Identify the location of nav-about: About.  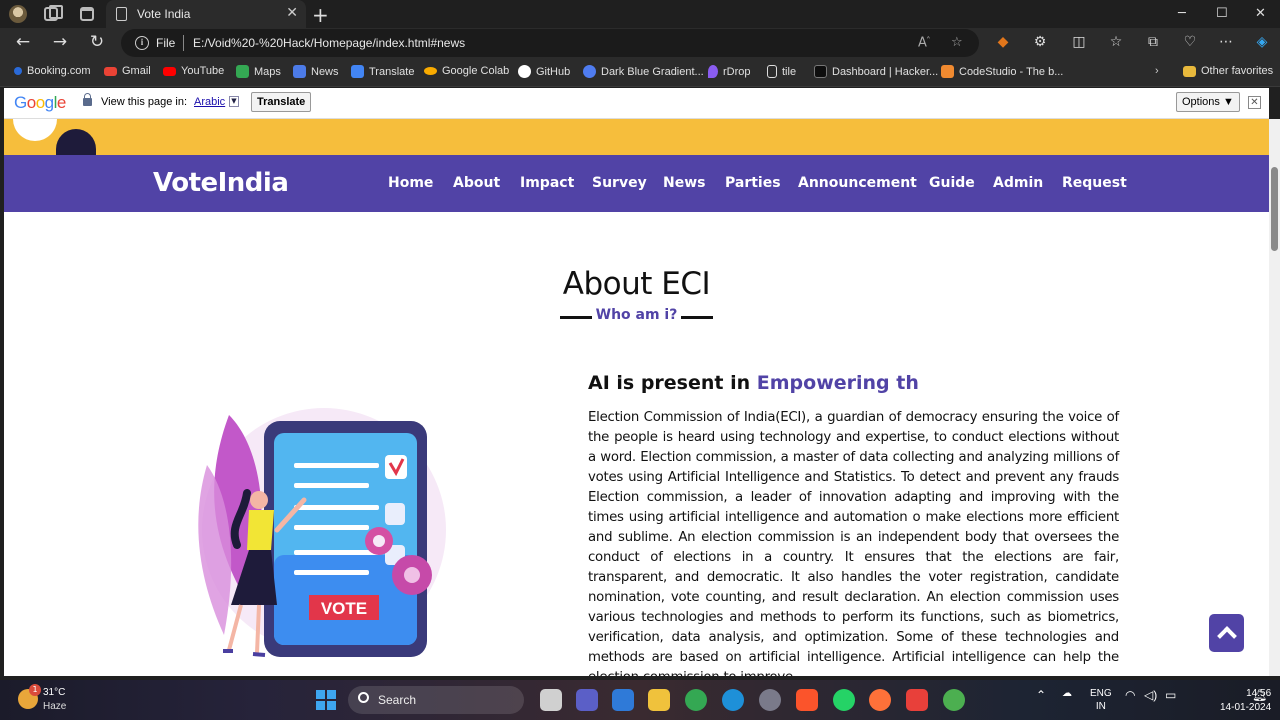
(476, 183).